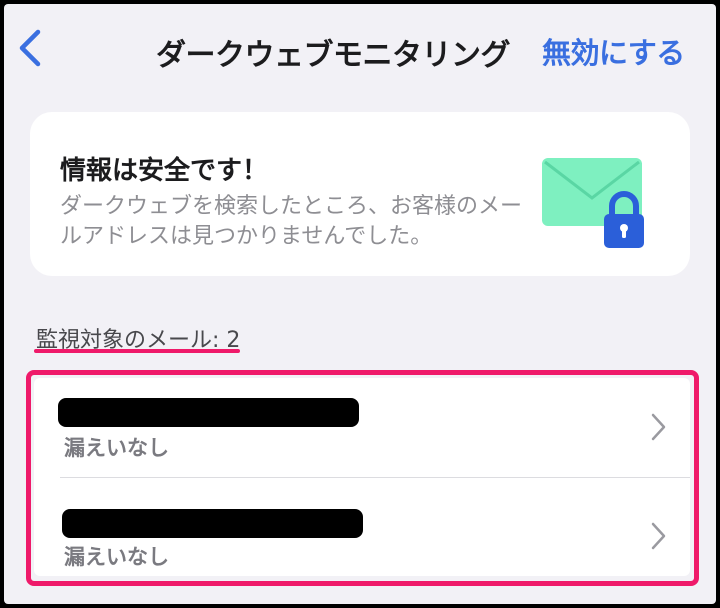 The width and height of the screenshot is (720, 608). I want to click on header: ダークウェブモニタリング 無効にする, so click(360, 48).